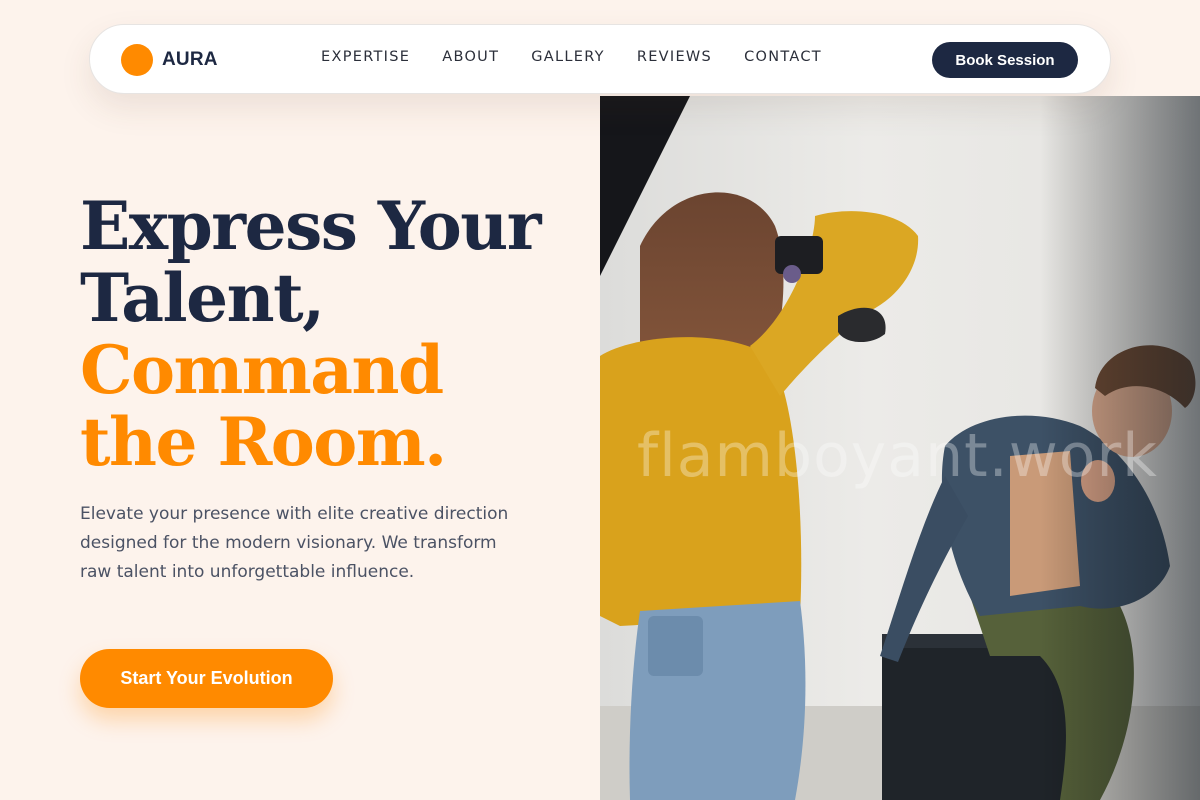  I want to click on book-session-button: Book Session, so click(1005, 60).